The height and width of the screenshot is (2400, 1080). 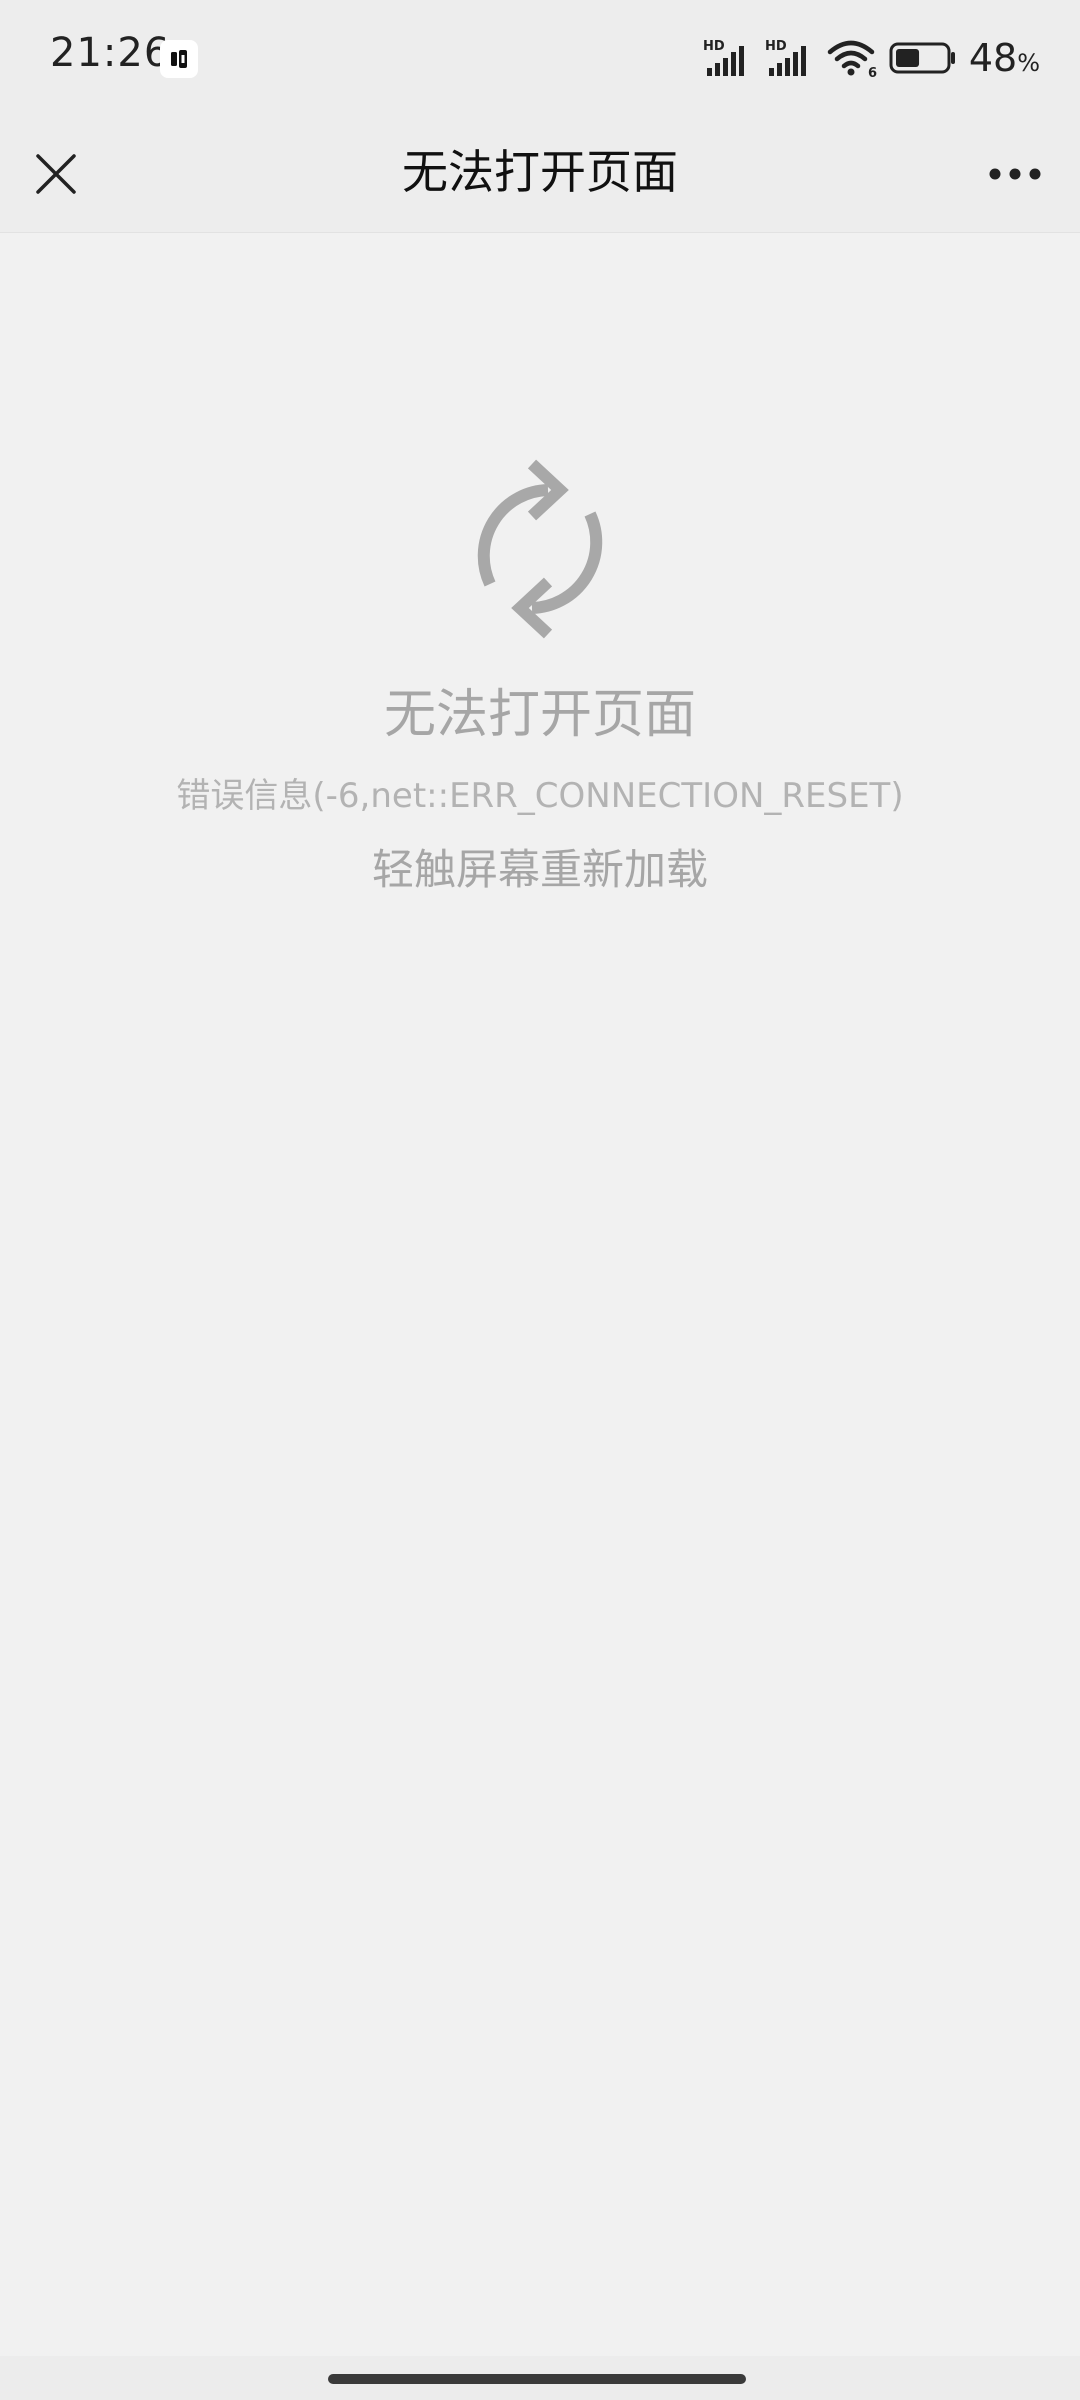 What do you see at coordinates (110, 53) in the screenshot?
I see `status-time: 21:26` at bounding box center [110, 53].